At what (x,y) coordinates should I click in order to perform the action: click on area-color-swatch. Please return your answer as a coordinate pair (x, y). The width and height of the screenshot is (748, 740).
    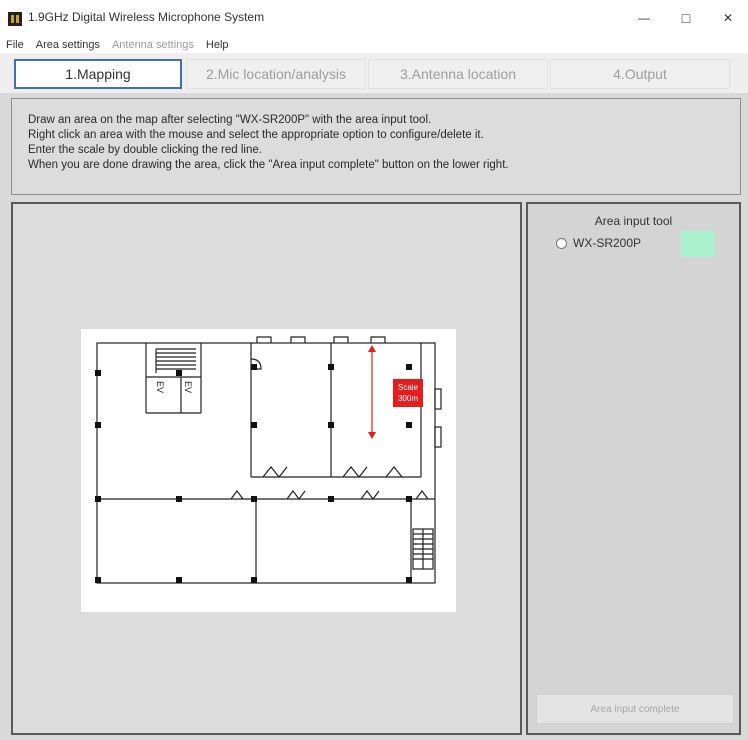
    Looking at the image, I should click on (698, 244).